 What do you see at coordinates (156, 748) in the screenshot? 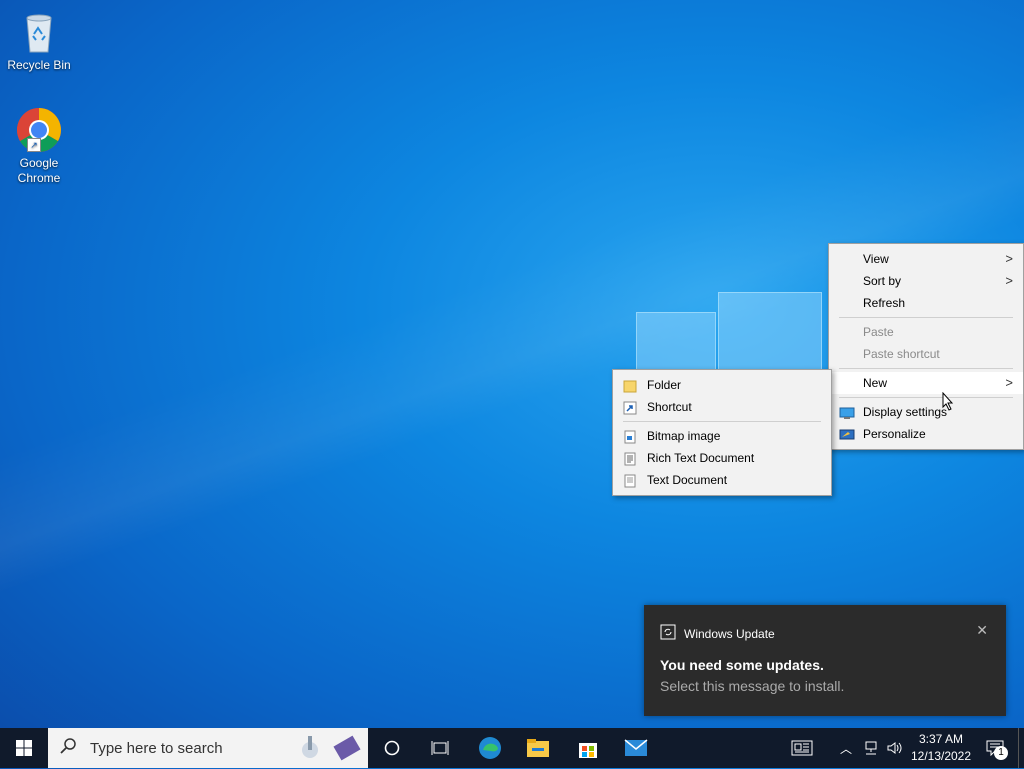
I see `search-placeholder: Type here to search` at bounding box center [156, 748].